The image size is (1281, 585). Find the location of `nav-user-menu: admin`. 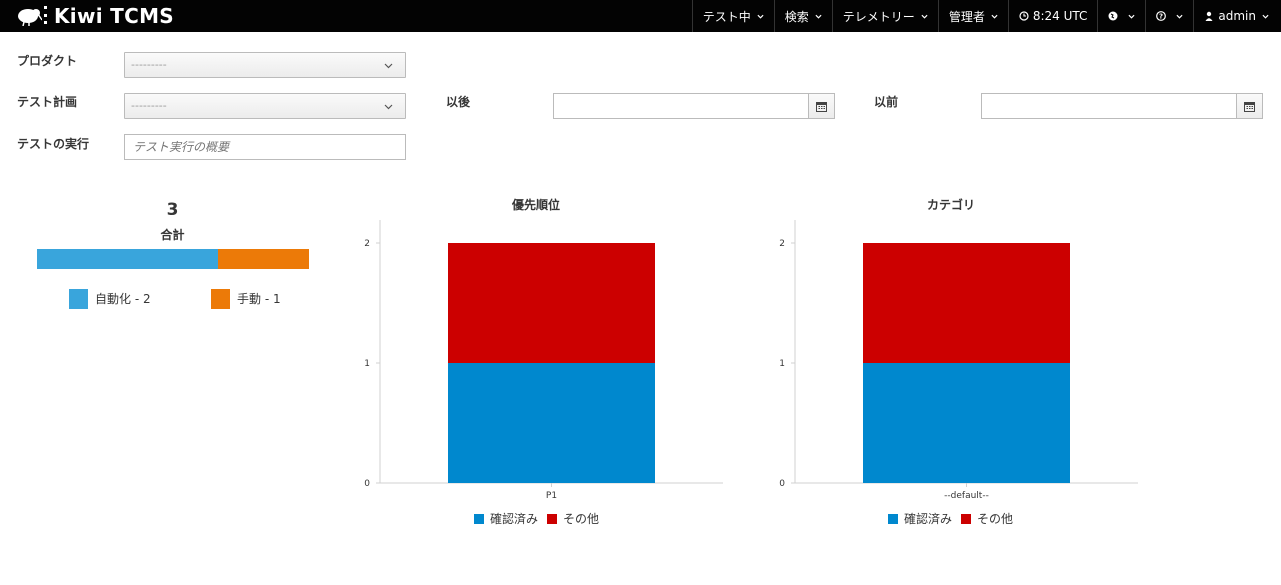

nav-user-menu: admin is located at coordinates (1237, 16).